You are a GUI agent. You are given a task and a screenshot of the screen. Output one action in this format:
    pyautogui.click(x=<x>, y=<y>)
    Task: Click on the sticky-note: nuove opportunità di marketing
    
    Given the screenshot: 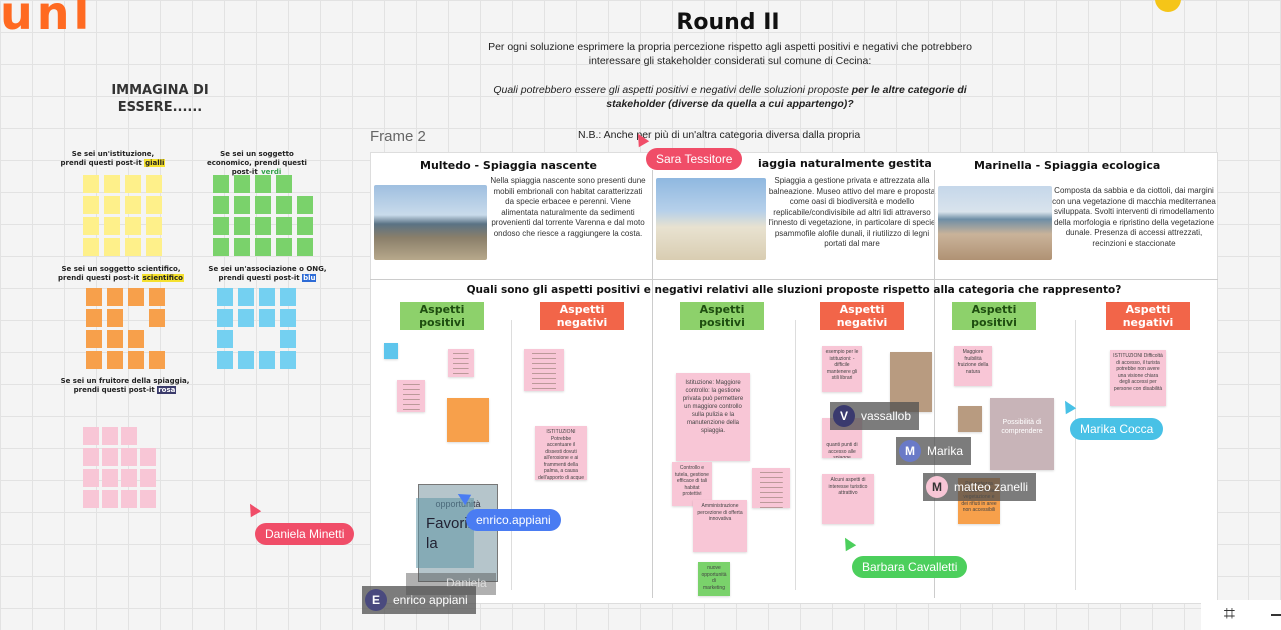 What is the action you would take?
    pyautogui.click(x=714, y=579)
    